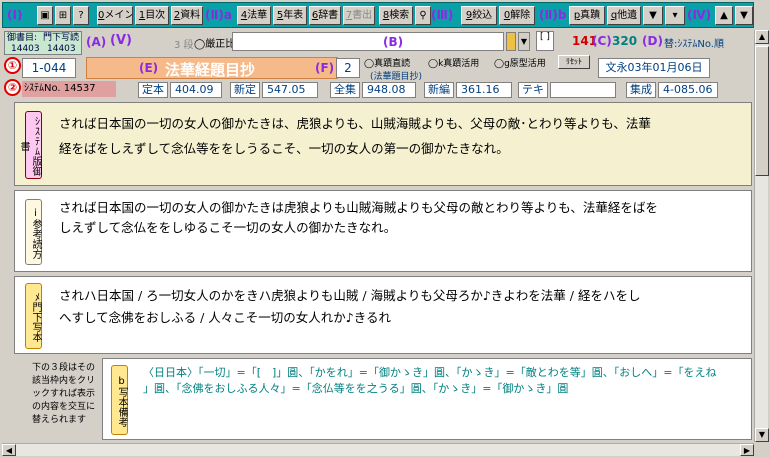  I want to click on dictionary-label: 辞書, so click(328, 15).